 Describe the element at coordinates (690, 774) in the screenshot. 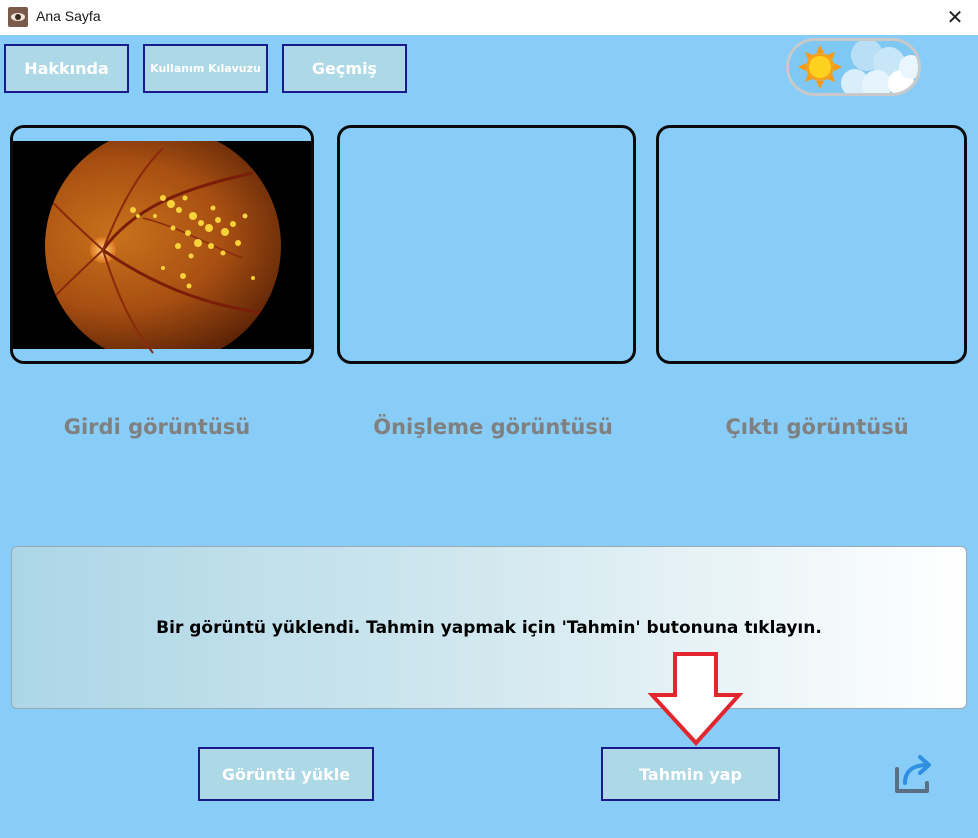

I see `predict-button: Tahmin yap` at that location.